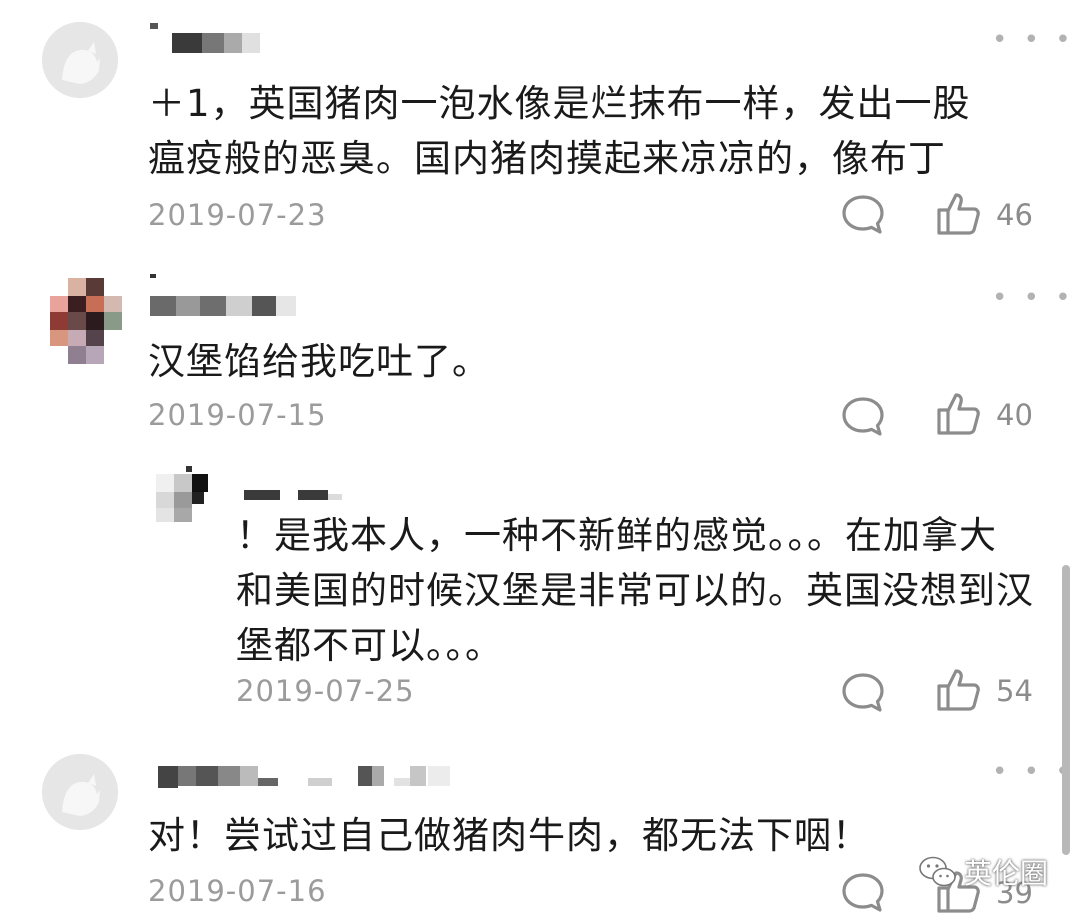 The width and height of the screenshot is (1080, 920). Describe the element at coordinates (509, 835) in the screenshot. I see `comment-text: 对！尝试过自己做猪肉牛肉，都无法下咽！` at that location.